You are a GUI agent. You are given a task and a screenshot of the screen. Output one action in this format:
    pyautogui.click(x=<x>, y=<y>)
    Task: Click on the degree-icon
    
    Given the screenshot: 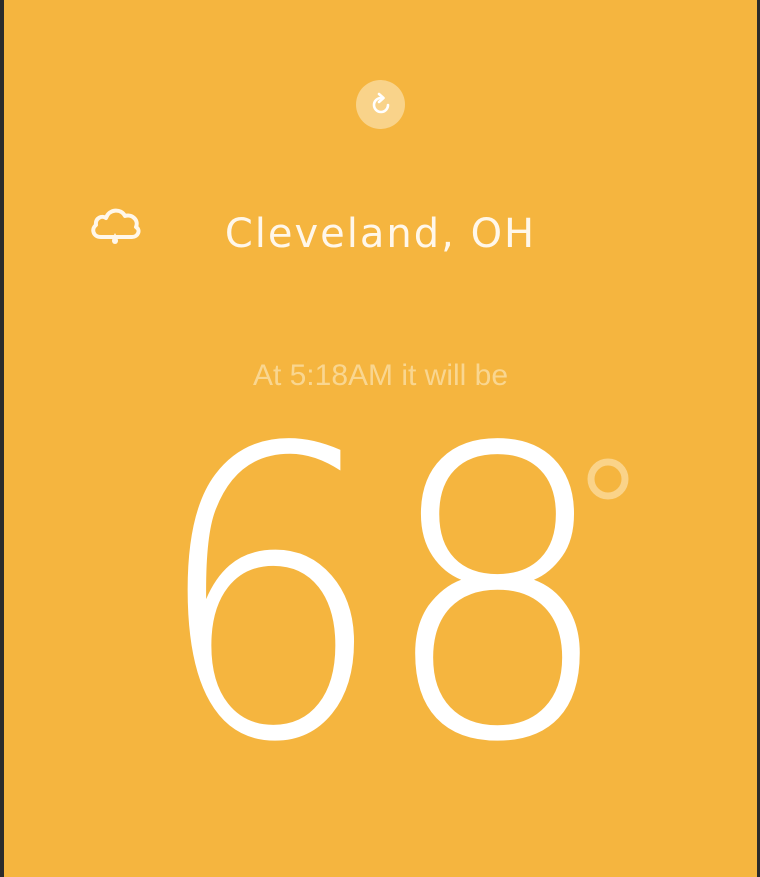 What is the action you would take?
    pyautogui.click(x=608, y=479)
    